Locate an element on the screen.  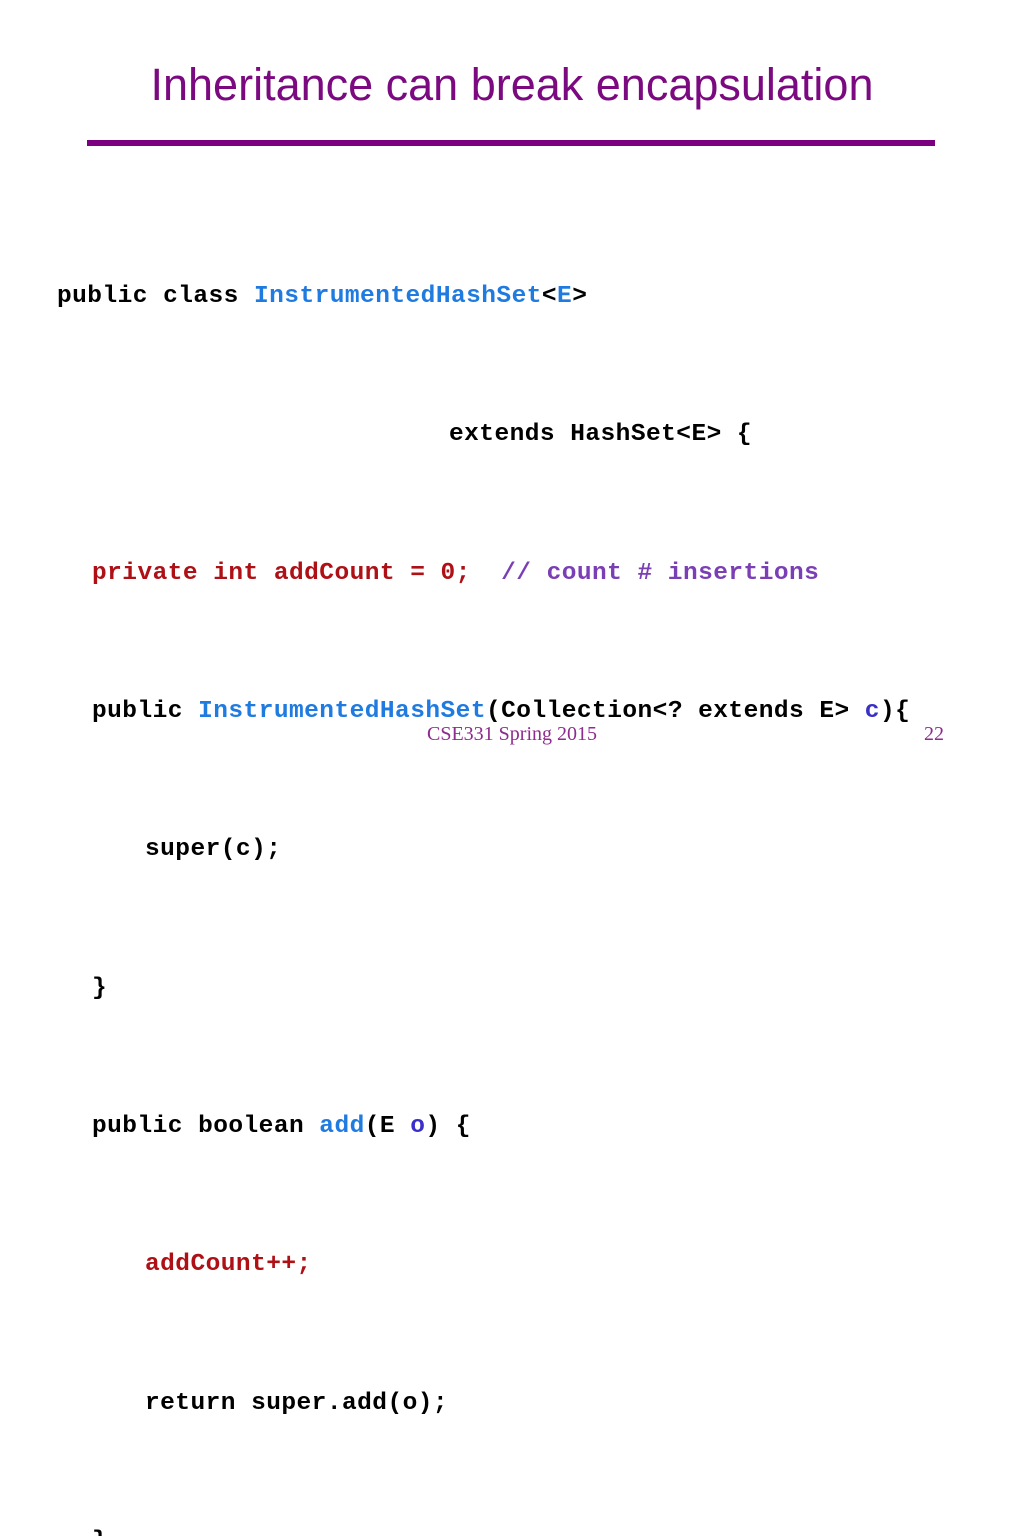
code-token-angle-close: > is located at coordinates (580, 296).